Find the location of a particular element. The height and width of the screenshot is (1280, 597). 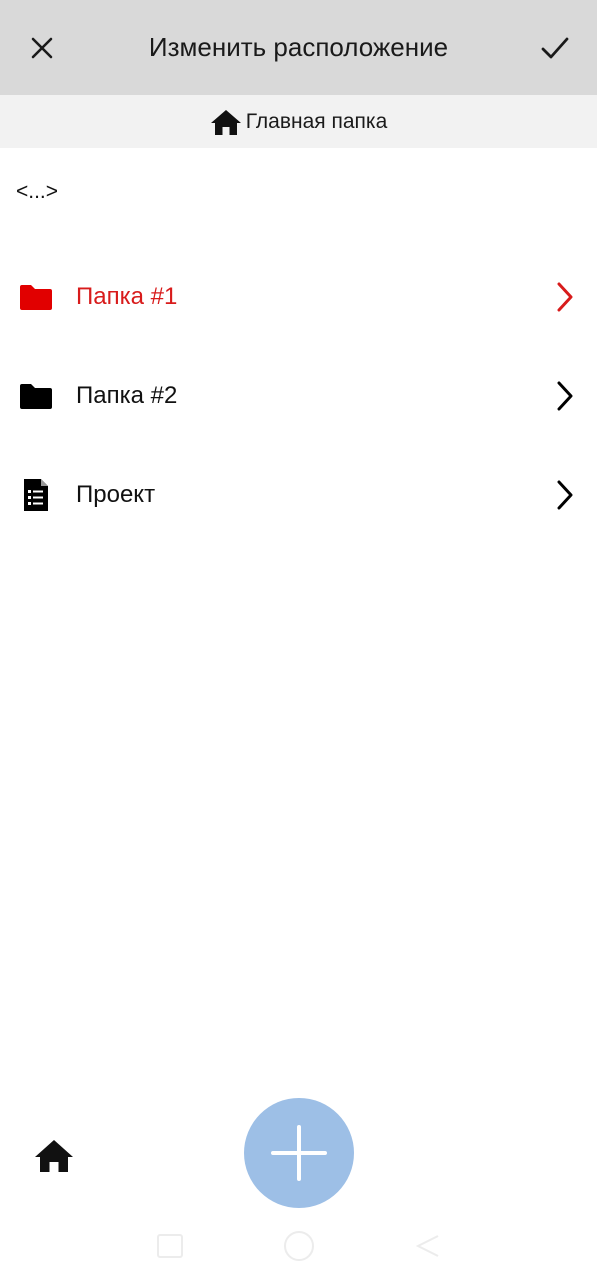

back-icon is located at coordinates (428, 1246).